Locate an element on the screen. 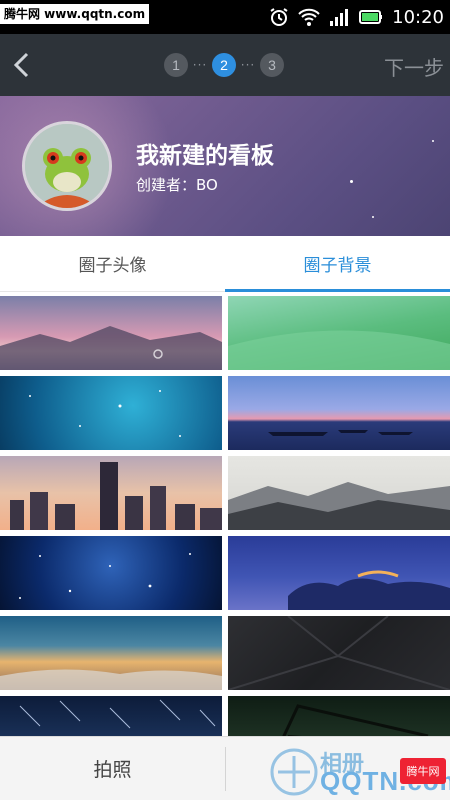  bridge-silhouette-thumbnail-icon is located at coordinates (355, 720).